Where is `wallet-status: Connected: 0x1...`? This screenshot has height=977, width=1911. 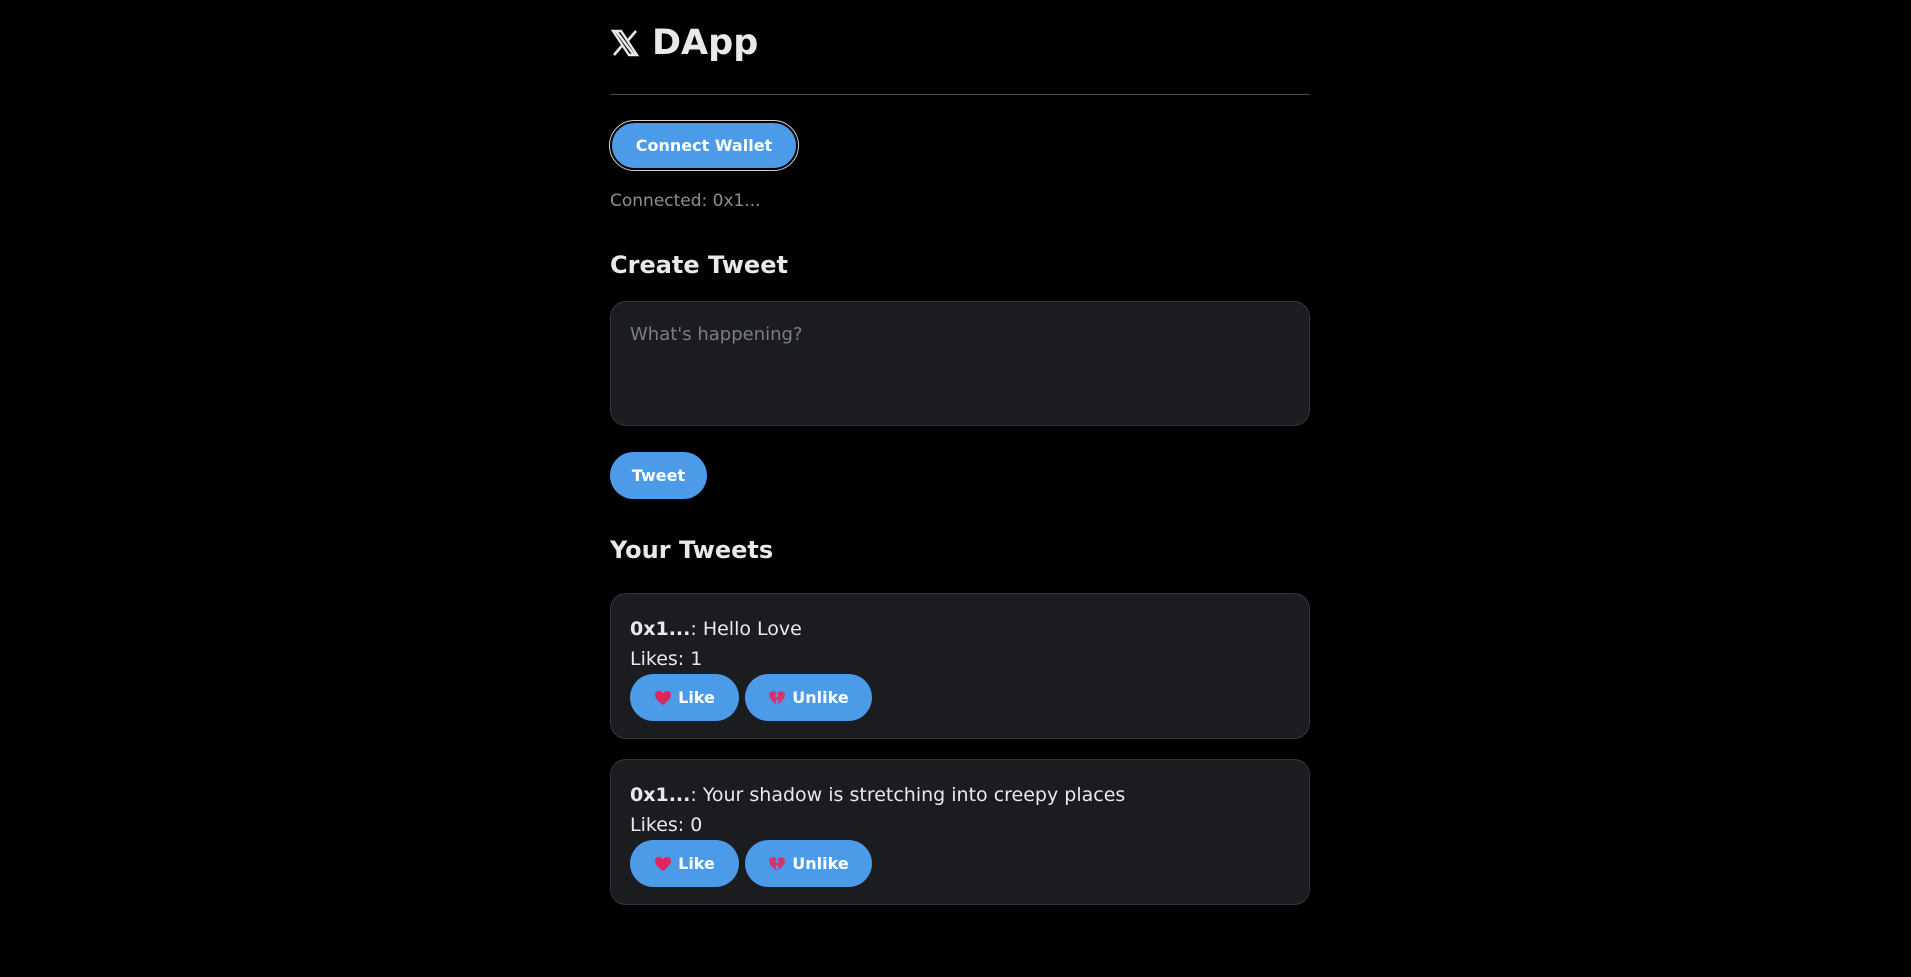 wallet-status: Connected: 0x1... is located at coordinates (685, 201).